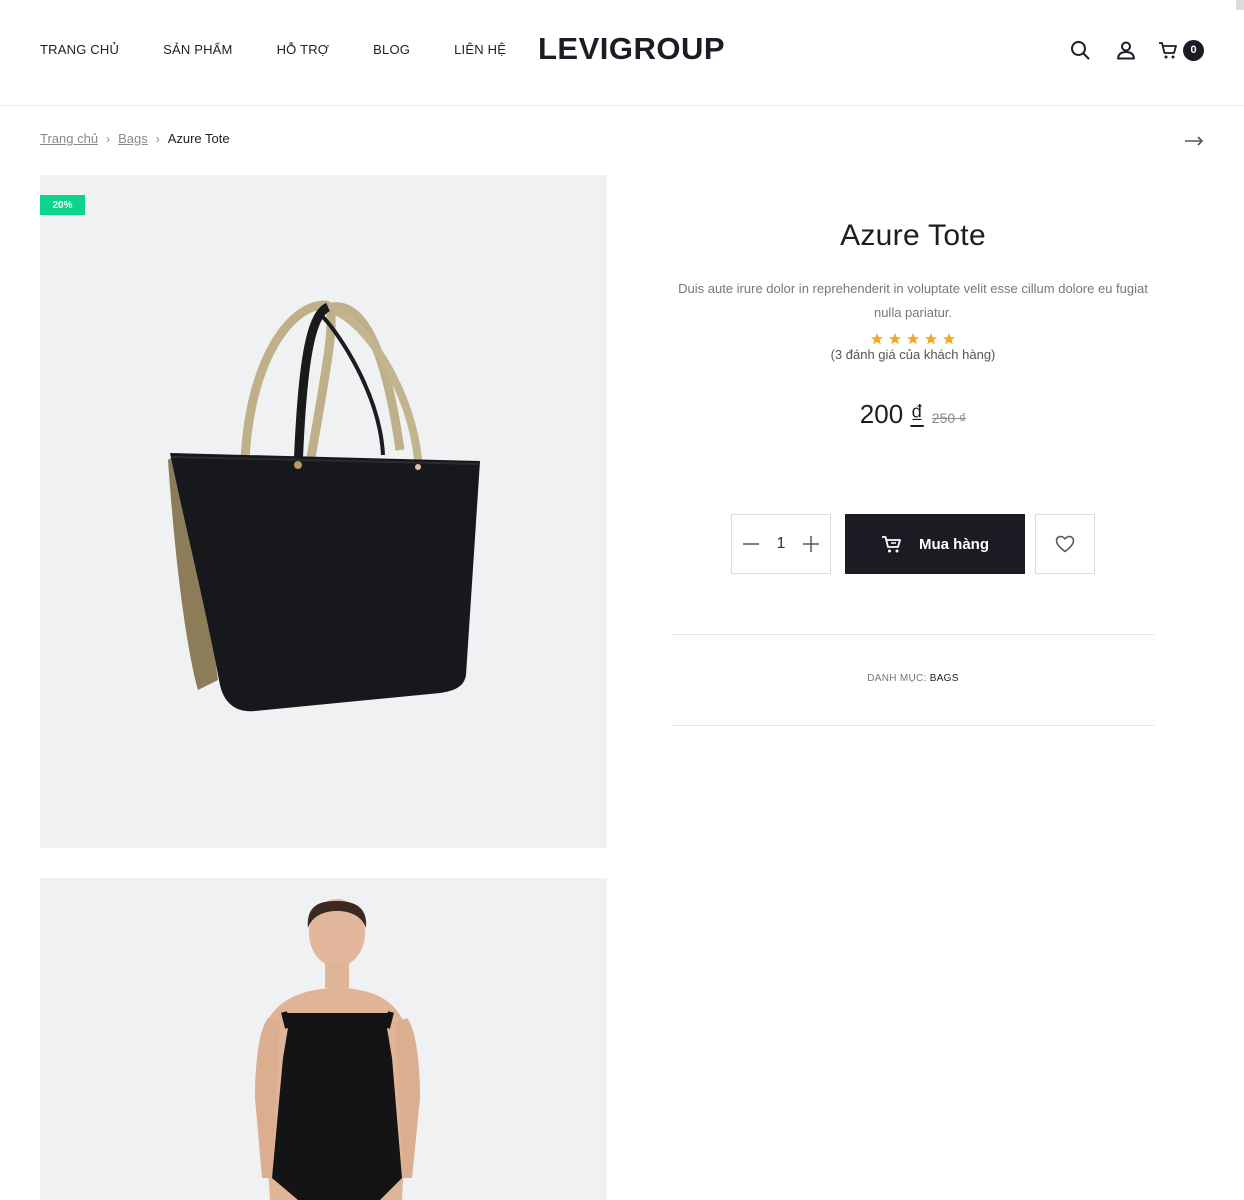 The height and width of the screenshot is (1200, 1244). Describe the element at coordinates (949, 418) in the screenshot. I see `old-price: 250 ₫` at that location.